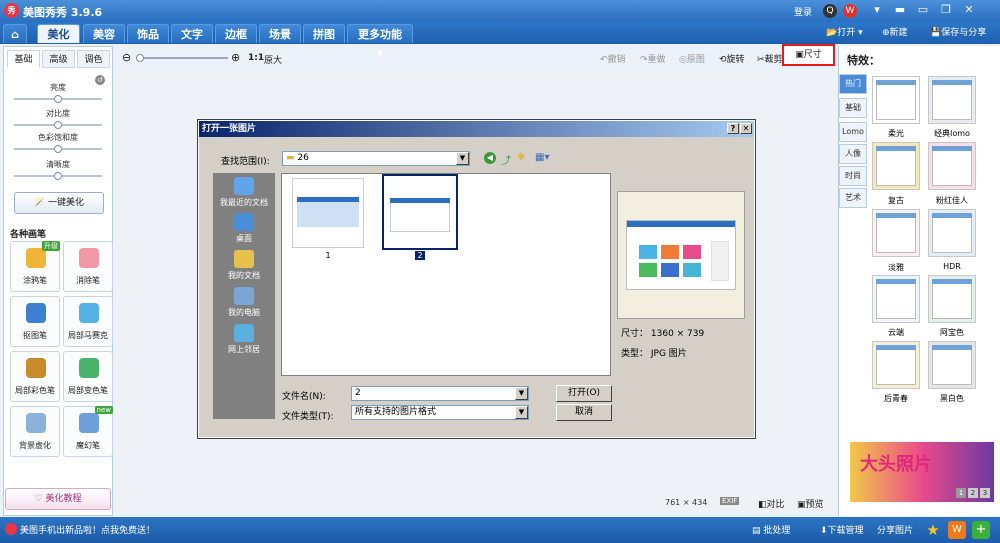  Describe the element at coordinates (969, 10) in the screenshot. I see `close-button: ✕` at that location.